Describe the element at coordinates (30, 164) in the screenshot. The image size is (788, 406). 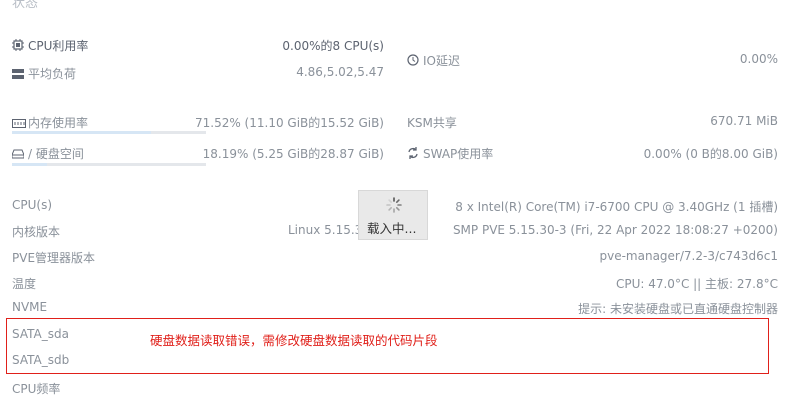
I see `disk-usage-bar-fill` at that location.